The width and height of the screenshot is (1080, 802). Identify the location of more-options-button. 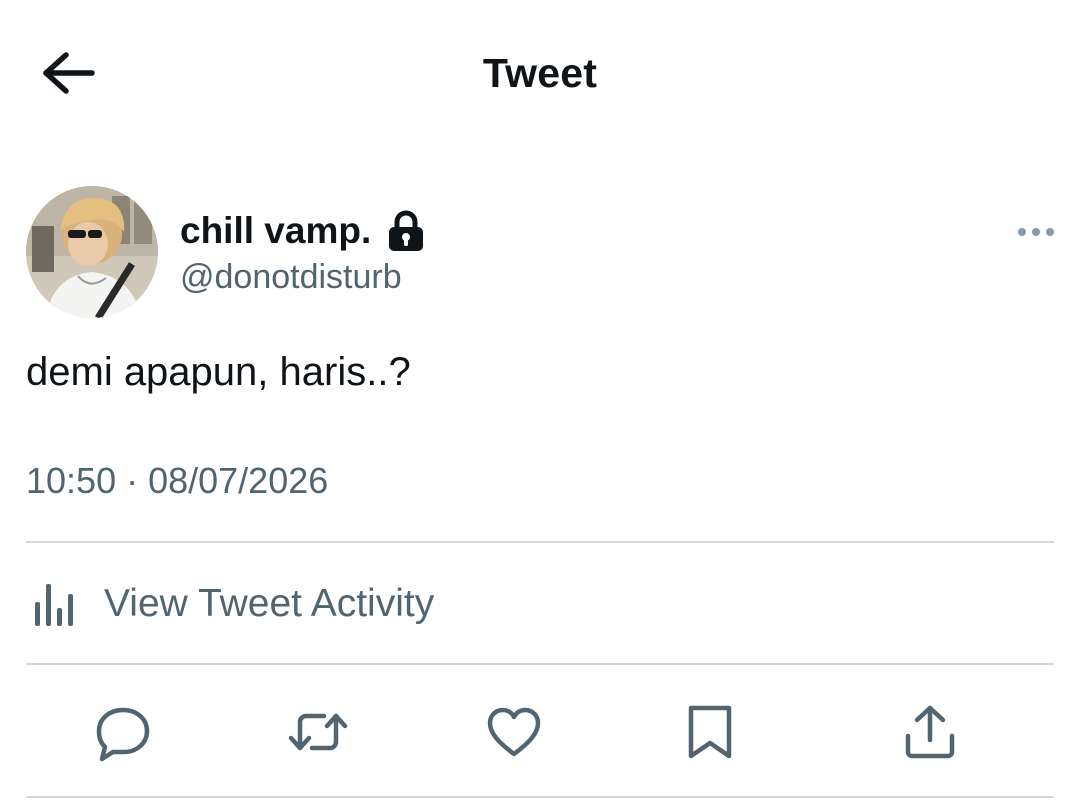
(1035, 232).